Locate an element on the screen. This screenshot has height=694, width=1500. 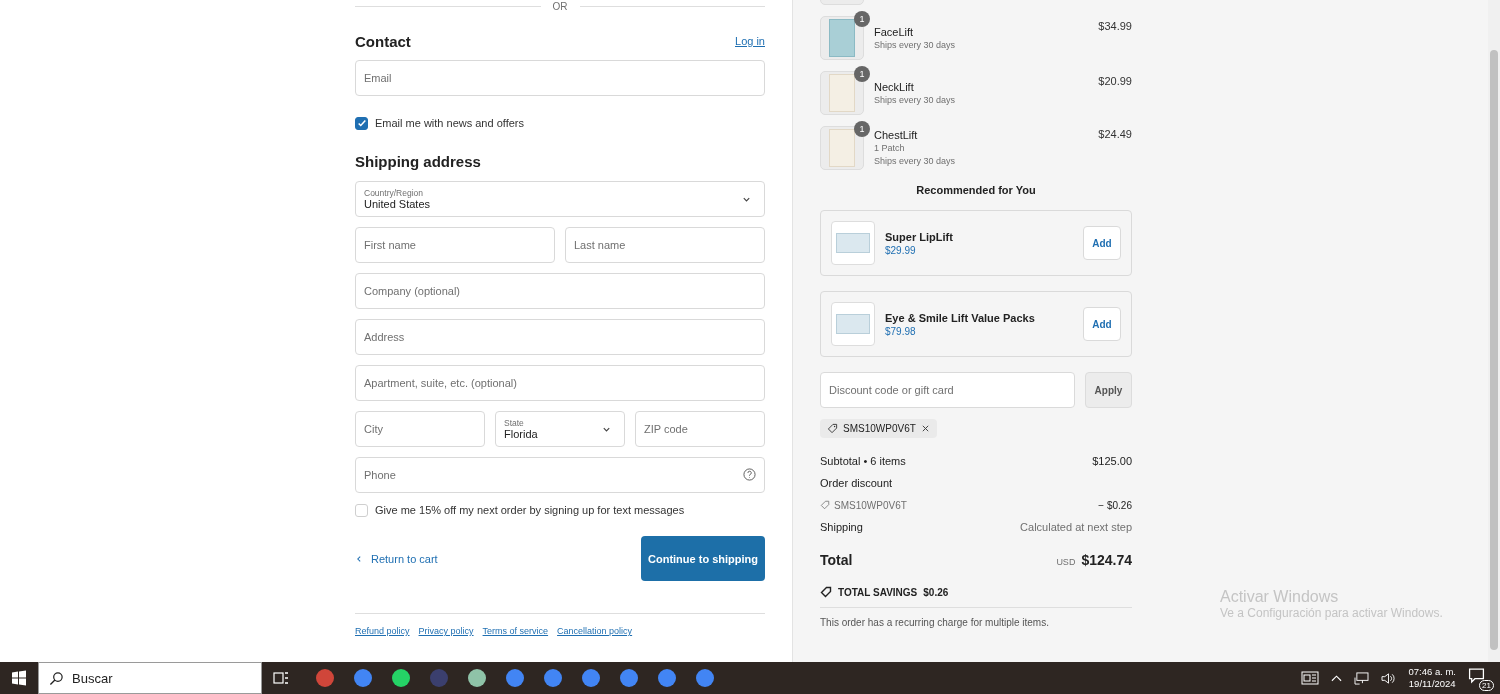
discount-code-field: Discount code or gift card is located at coordinates (947, 390).